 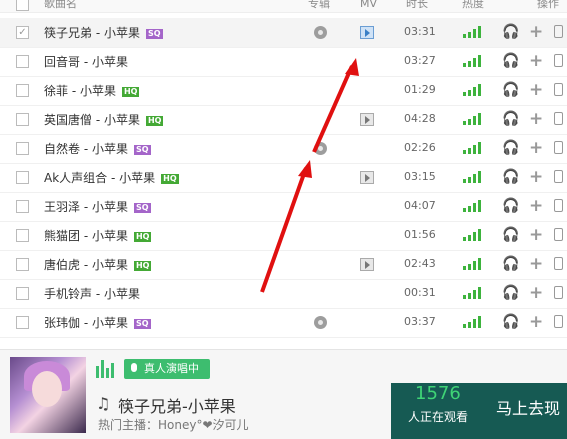 I want to click on arrow-upper-head, so click(x=352, y=67).